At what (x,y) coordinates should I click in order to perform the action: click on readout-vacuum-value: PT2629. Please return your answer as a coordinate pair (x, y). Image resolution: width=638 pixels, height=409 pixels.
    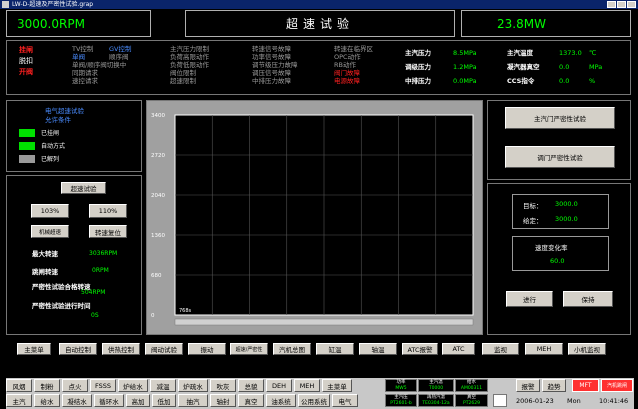
    Looking at the image, I should click on (471, 403).